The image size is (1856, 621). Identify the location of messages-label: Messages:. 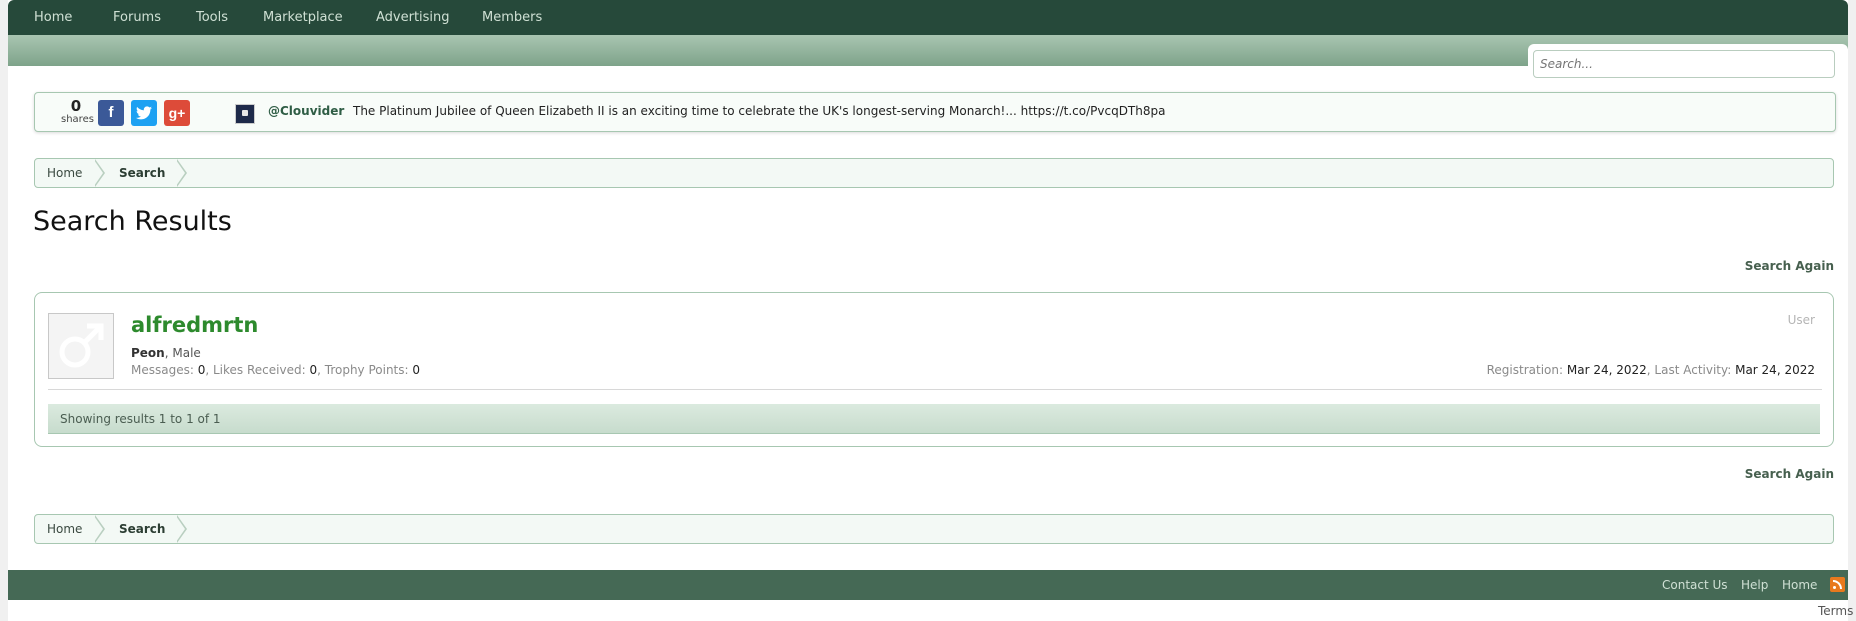
(162, 370).